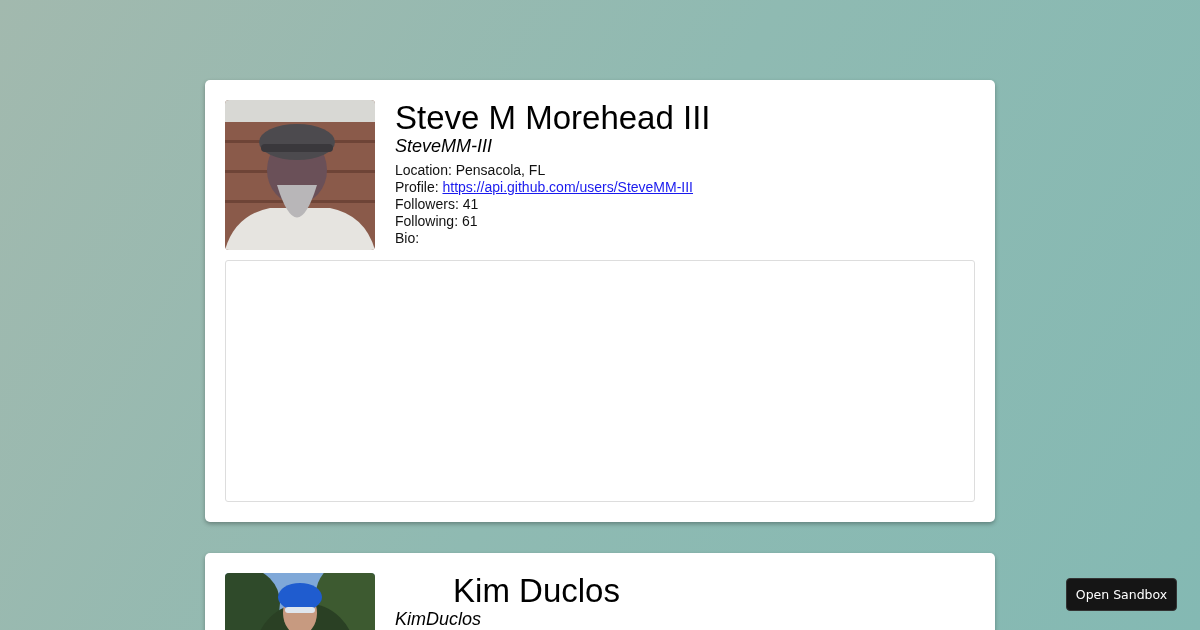 The height and width of the screenshot is (630, 1200). What do you see at coordinates (437, 204) in the screenshot?
I see `detail-text: Followers: 41` at bounding box center [437, 204].